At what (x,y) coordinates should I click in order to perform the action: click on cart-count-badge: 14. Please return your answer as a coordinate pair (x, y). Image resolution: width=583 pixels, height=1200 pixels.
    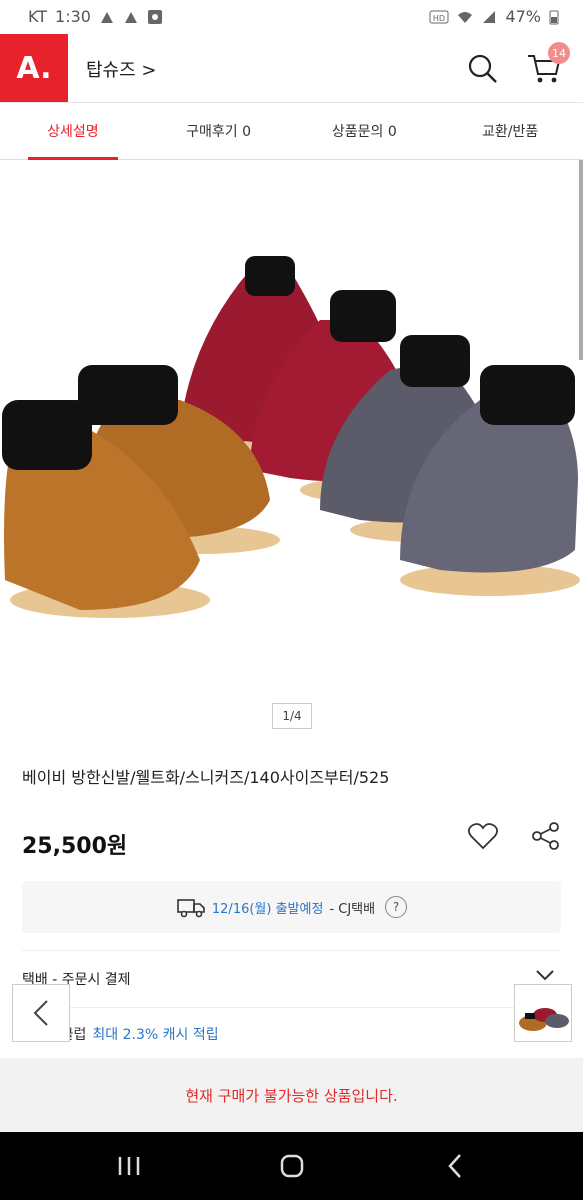
    Looking at the image, I should click on (559, 53).